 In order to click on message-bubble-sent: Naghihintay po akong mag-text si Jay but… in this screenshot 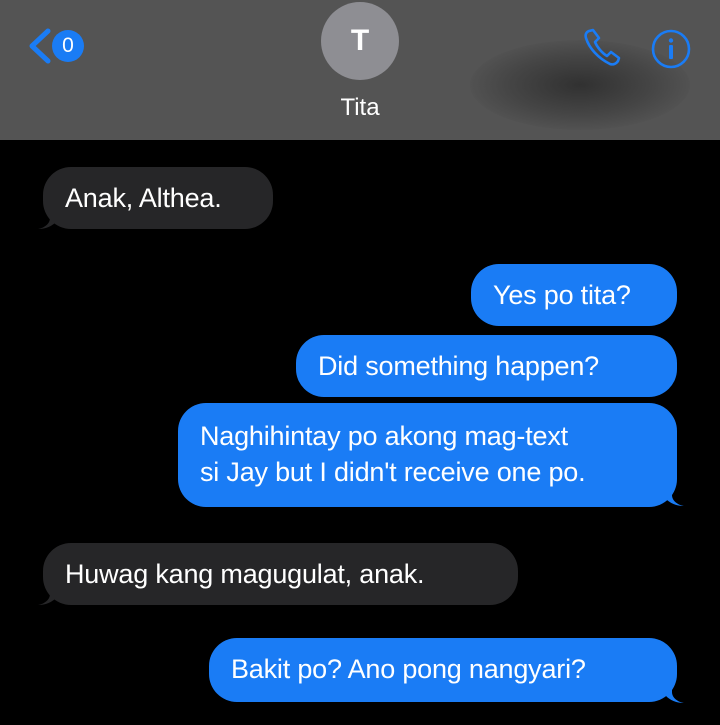, I will do `click(427, 455)`.